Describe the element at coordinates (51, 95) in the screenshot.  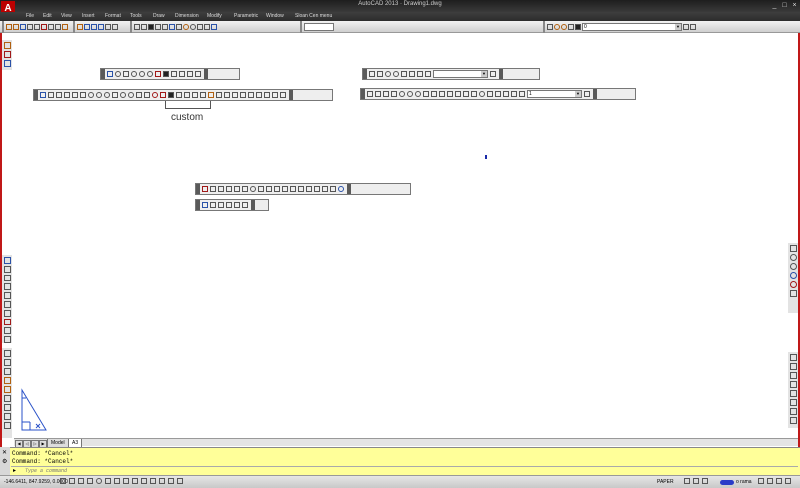
I see `construction-line-icon` at that location.